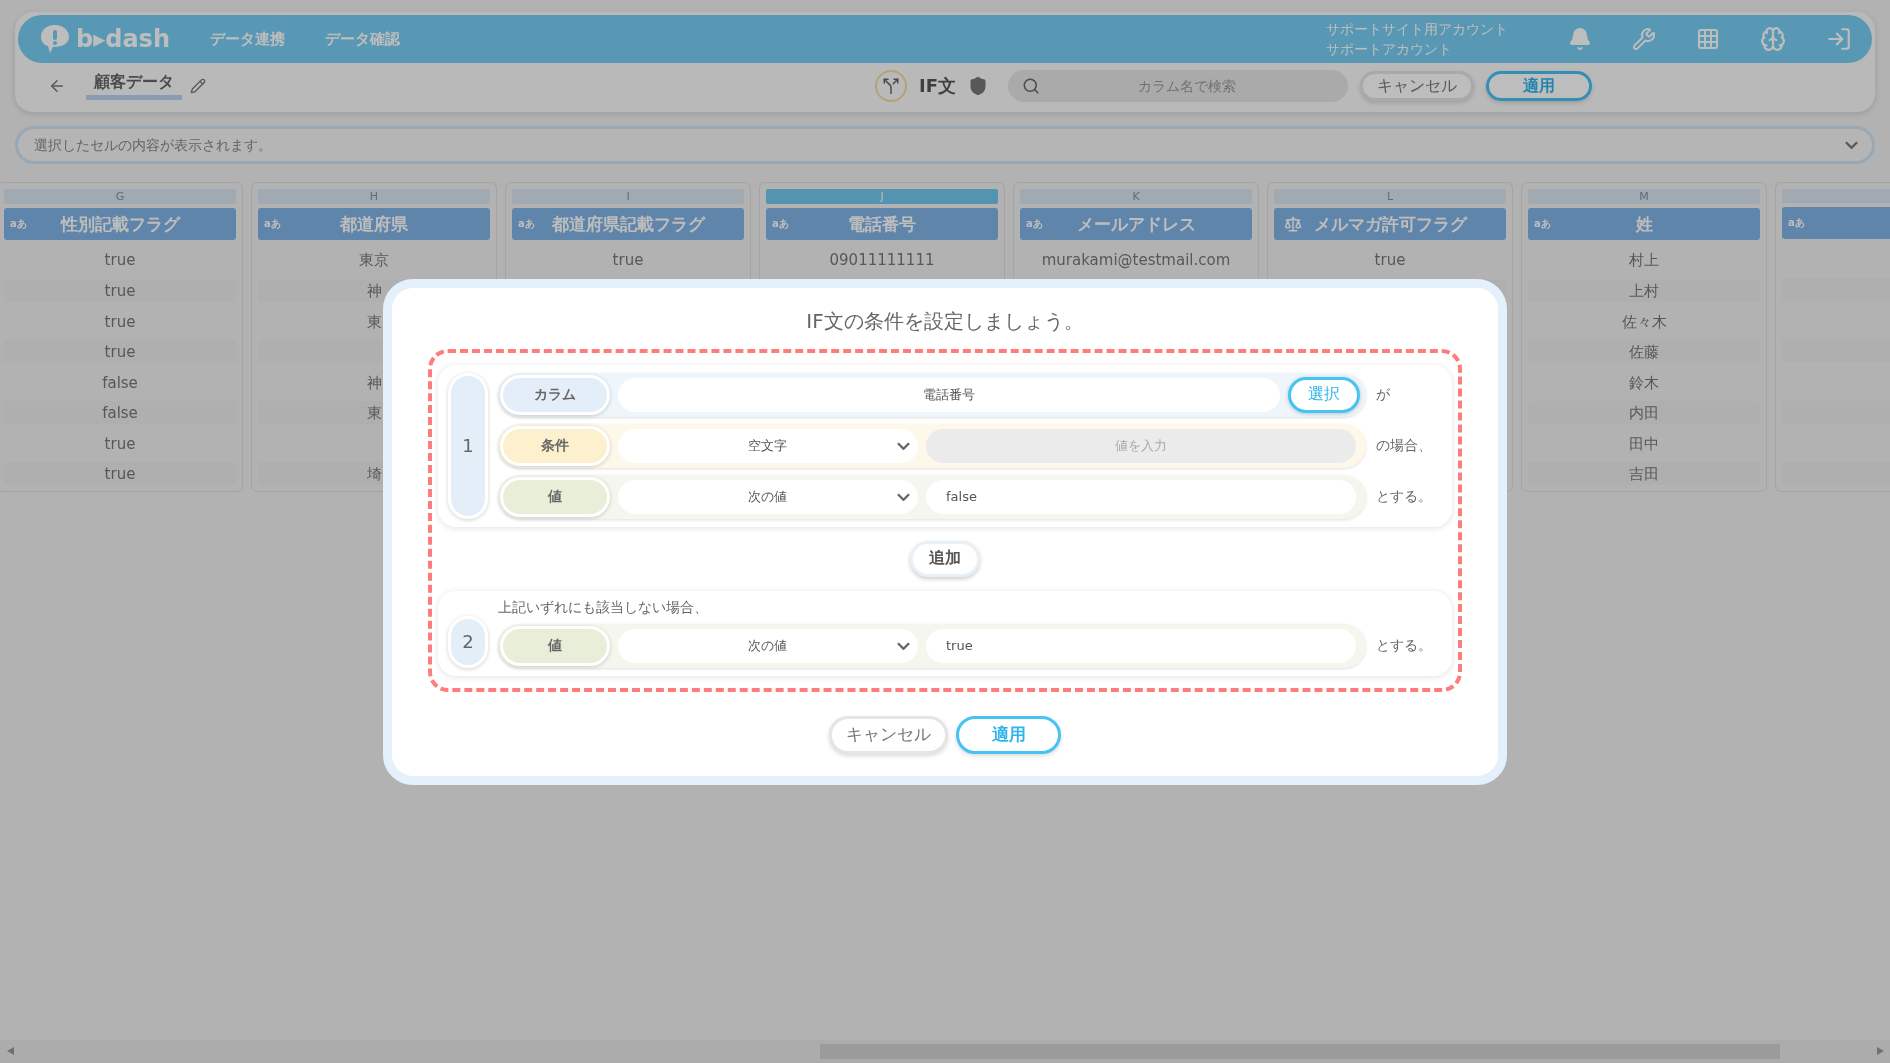  What do you see at coordinates (1644, 224) in the screenshot?
I see `column-title: 姓` at bounding box center [1644, 224].